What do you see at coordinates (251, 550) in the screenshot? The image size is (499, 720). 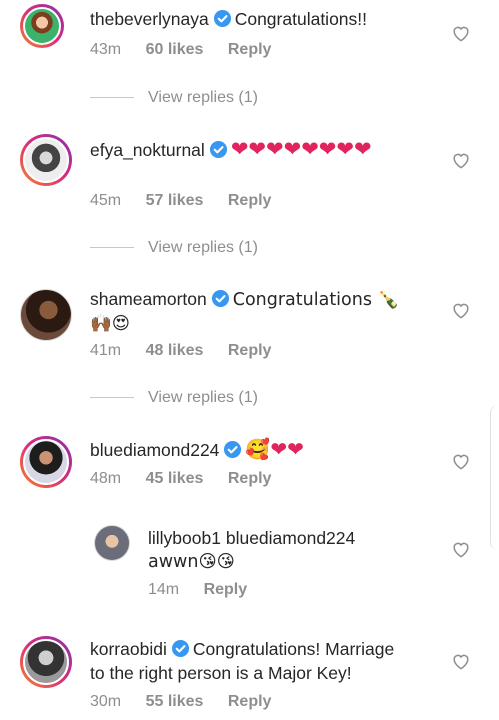 I see `comment-text: lillyboob1 bluediamond224 awwn😘😘` at bounding box center [251, 550].